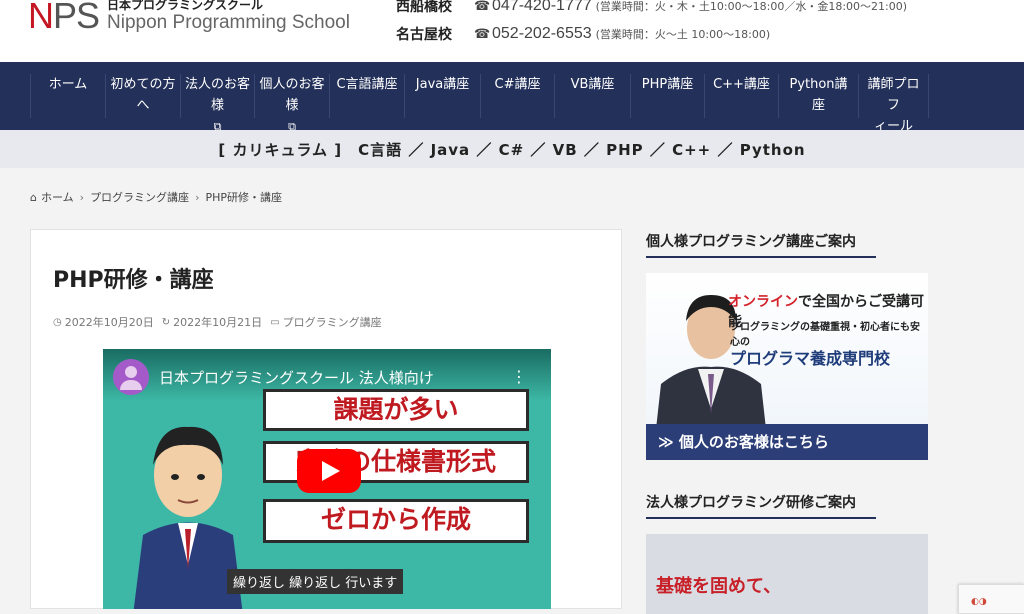  What do you see at coordinates (683, 34) in the screenshot?
I see `business-hours: (営業時間：火～土 10:00～18:00)` at bounding box center [683, 34].